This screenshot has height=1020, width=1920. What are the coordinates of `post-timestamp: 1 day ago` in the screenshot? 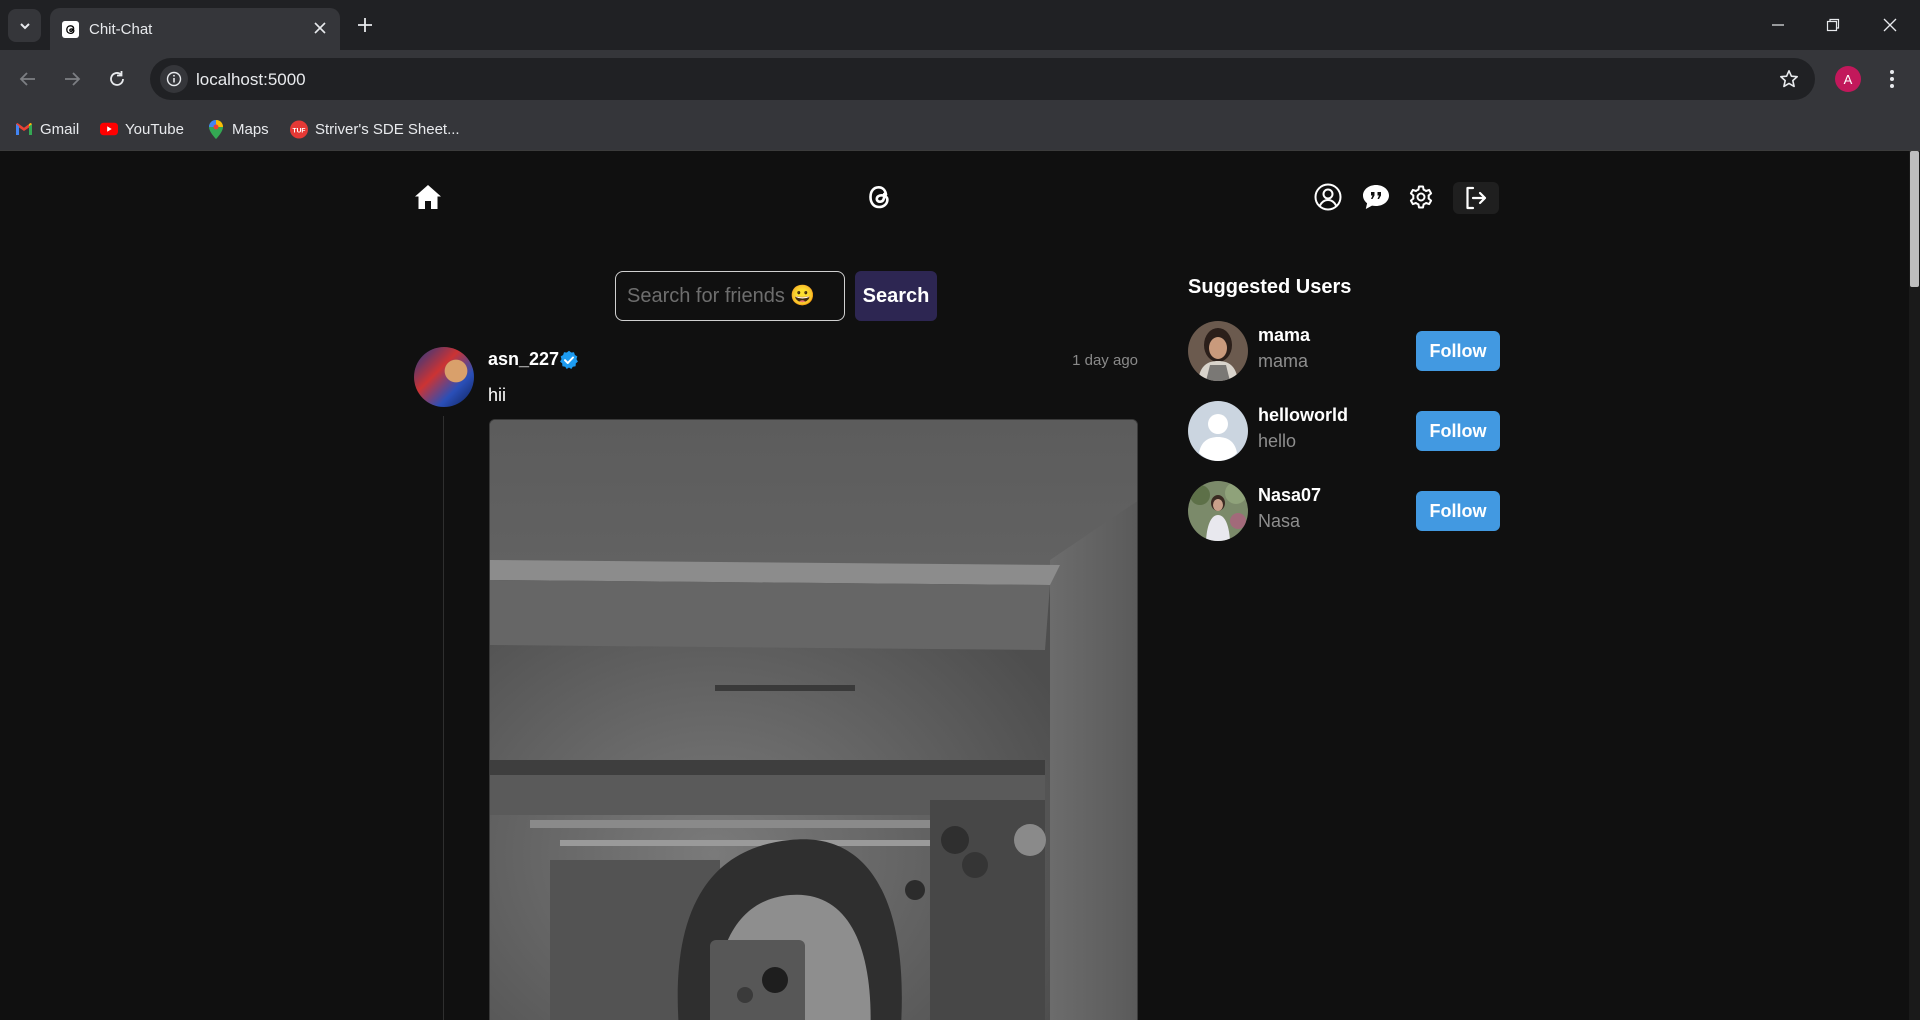 It's located at (1105, 360).